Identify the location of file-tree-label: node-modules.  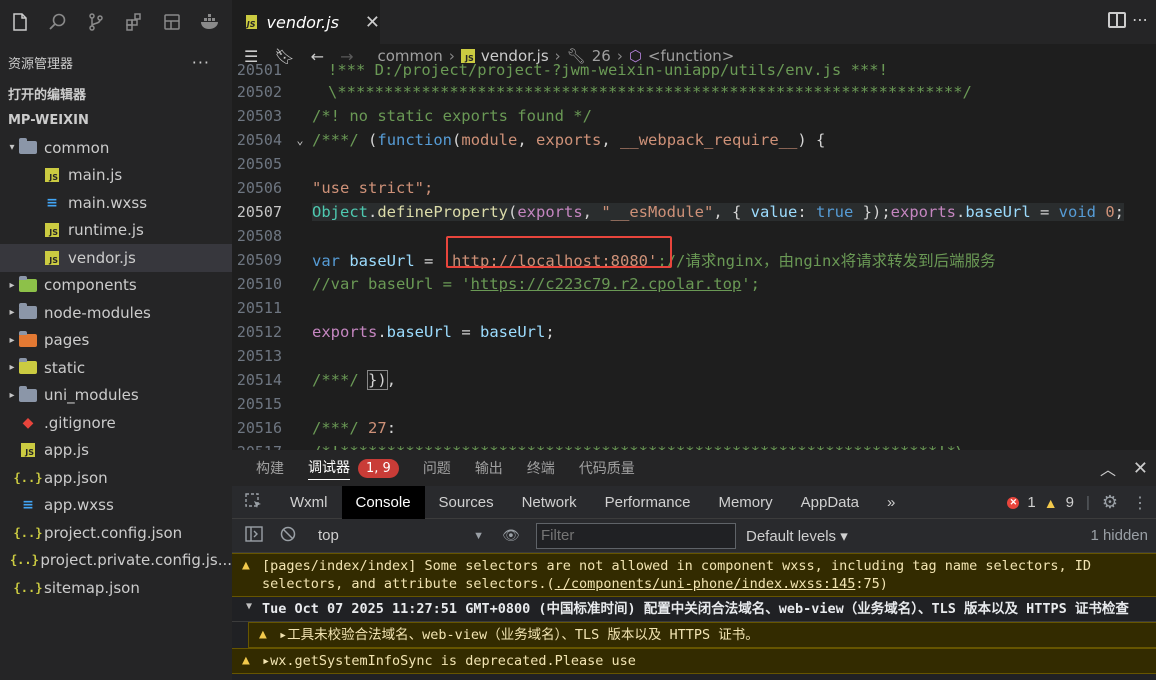
(97, 312).